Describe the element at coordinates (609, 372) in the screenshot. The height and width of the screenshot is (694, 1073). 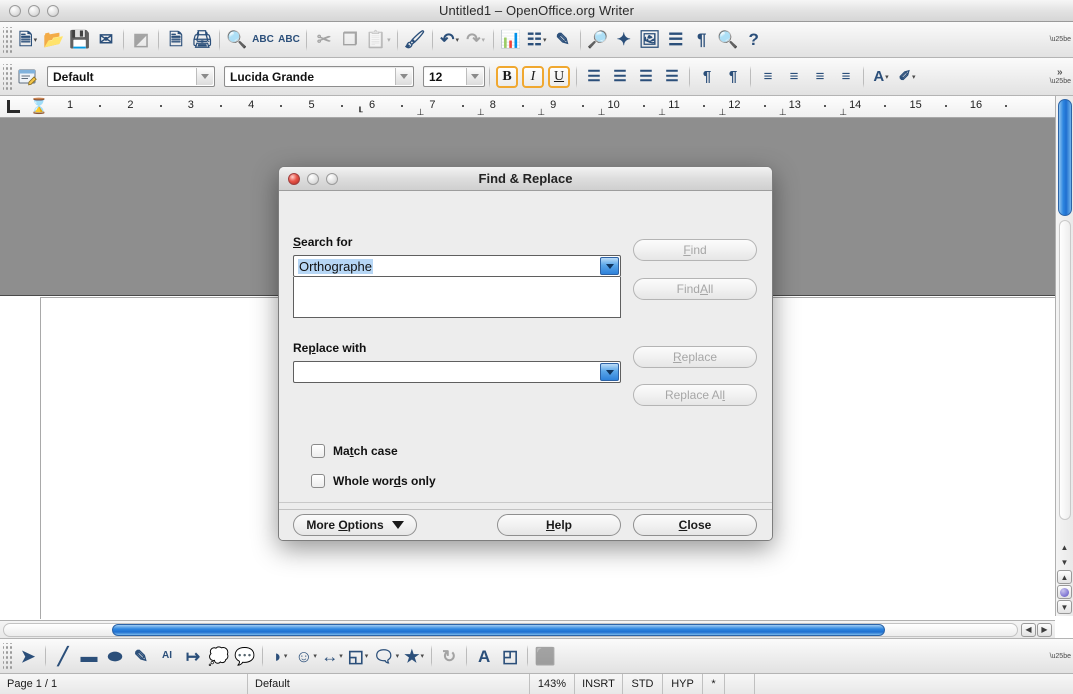
I see `replace-dropdown-arrow` at that location.